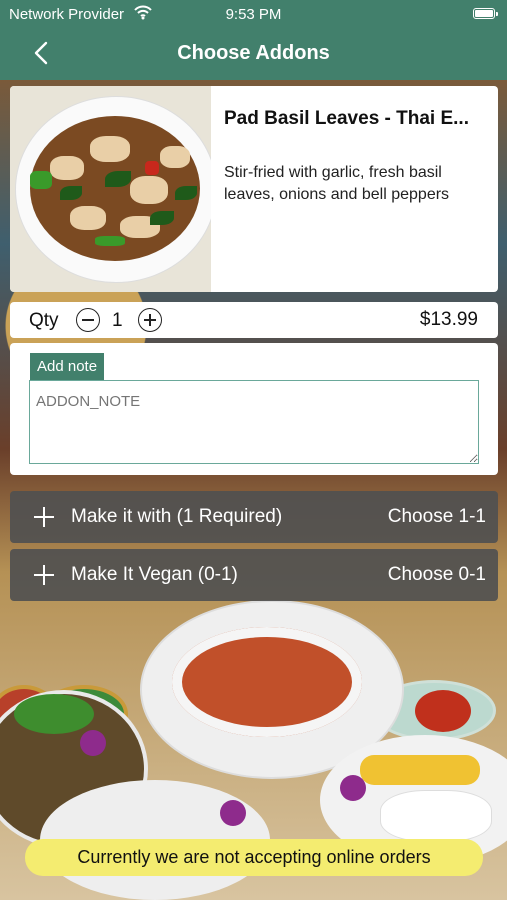 This screenshot has width=507, height=900. What do you see at coordinates (436, 574) in the screenshot?
I see `addon-choose-range: Choose 0-1` at bounding box center [436, 574].